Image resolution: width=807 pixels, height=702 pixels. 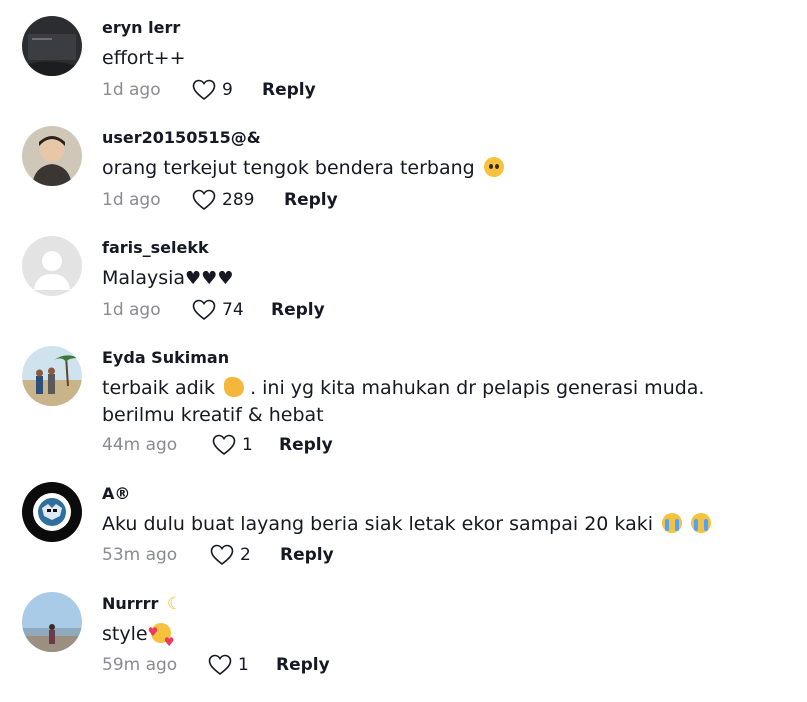 I want to click on like-count: 2, so click(x=245, y=555).